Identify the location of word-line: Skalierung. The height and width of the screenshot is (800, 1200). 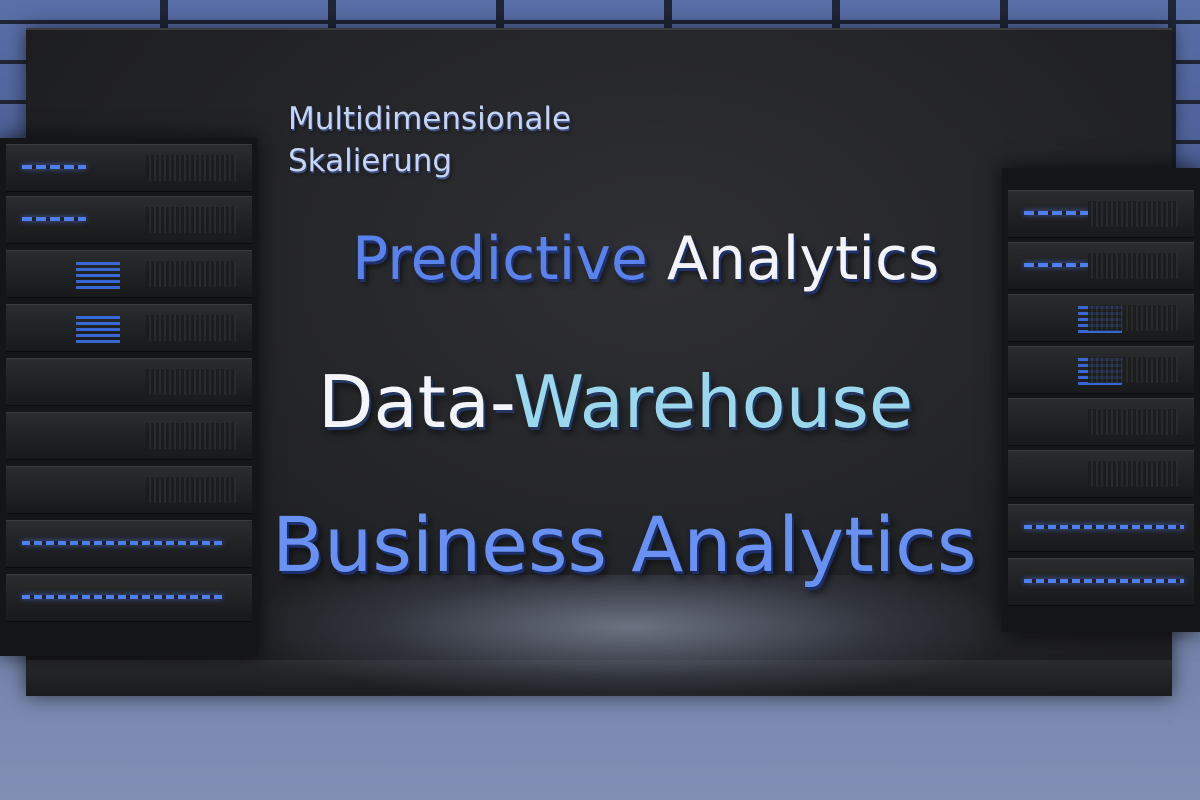
(370, 161).